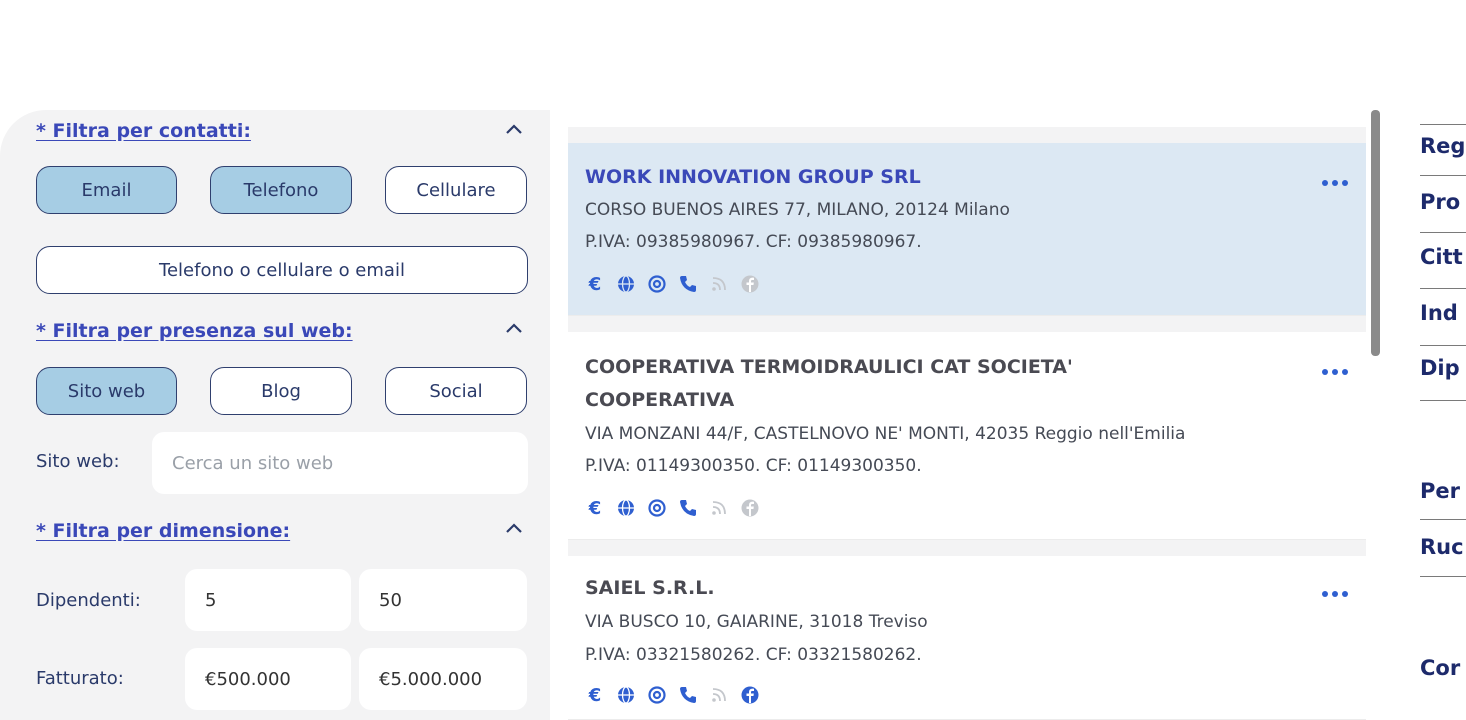  What do you see at coordinates (1440, 202) in the screenshot?
I see `nav-item-provincia: Pro` at bounding box center [1440, 202].